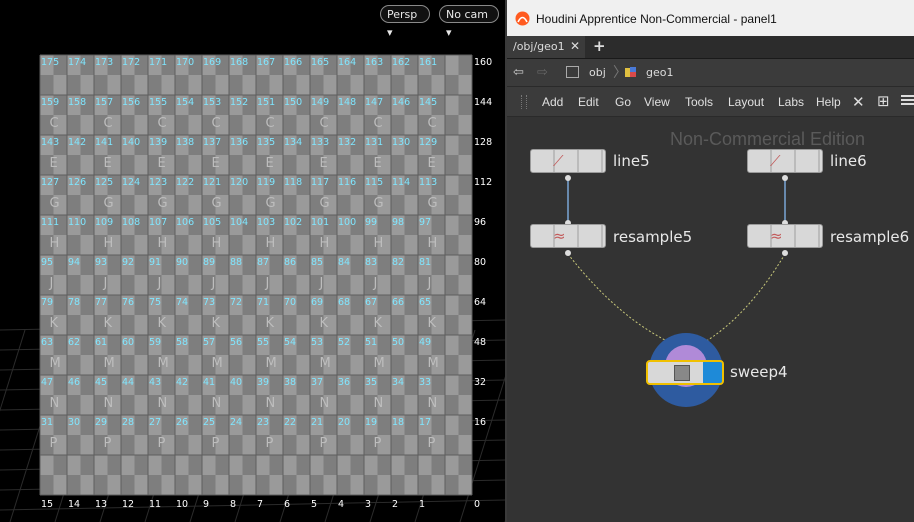 The width and height of the screenshot is (914, 522). What do you see at coordinates (699, 102) in the screenshot?
I see `menu-tools: Tools` at bounding box center [699, 102].